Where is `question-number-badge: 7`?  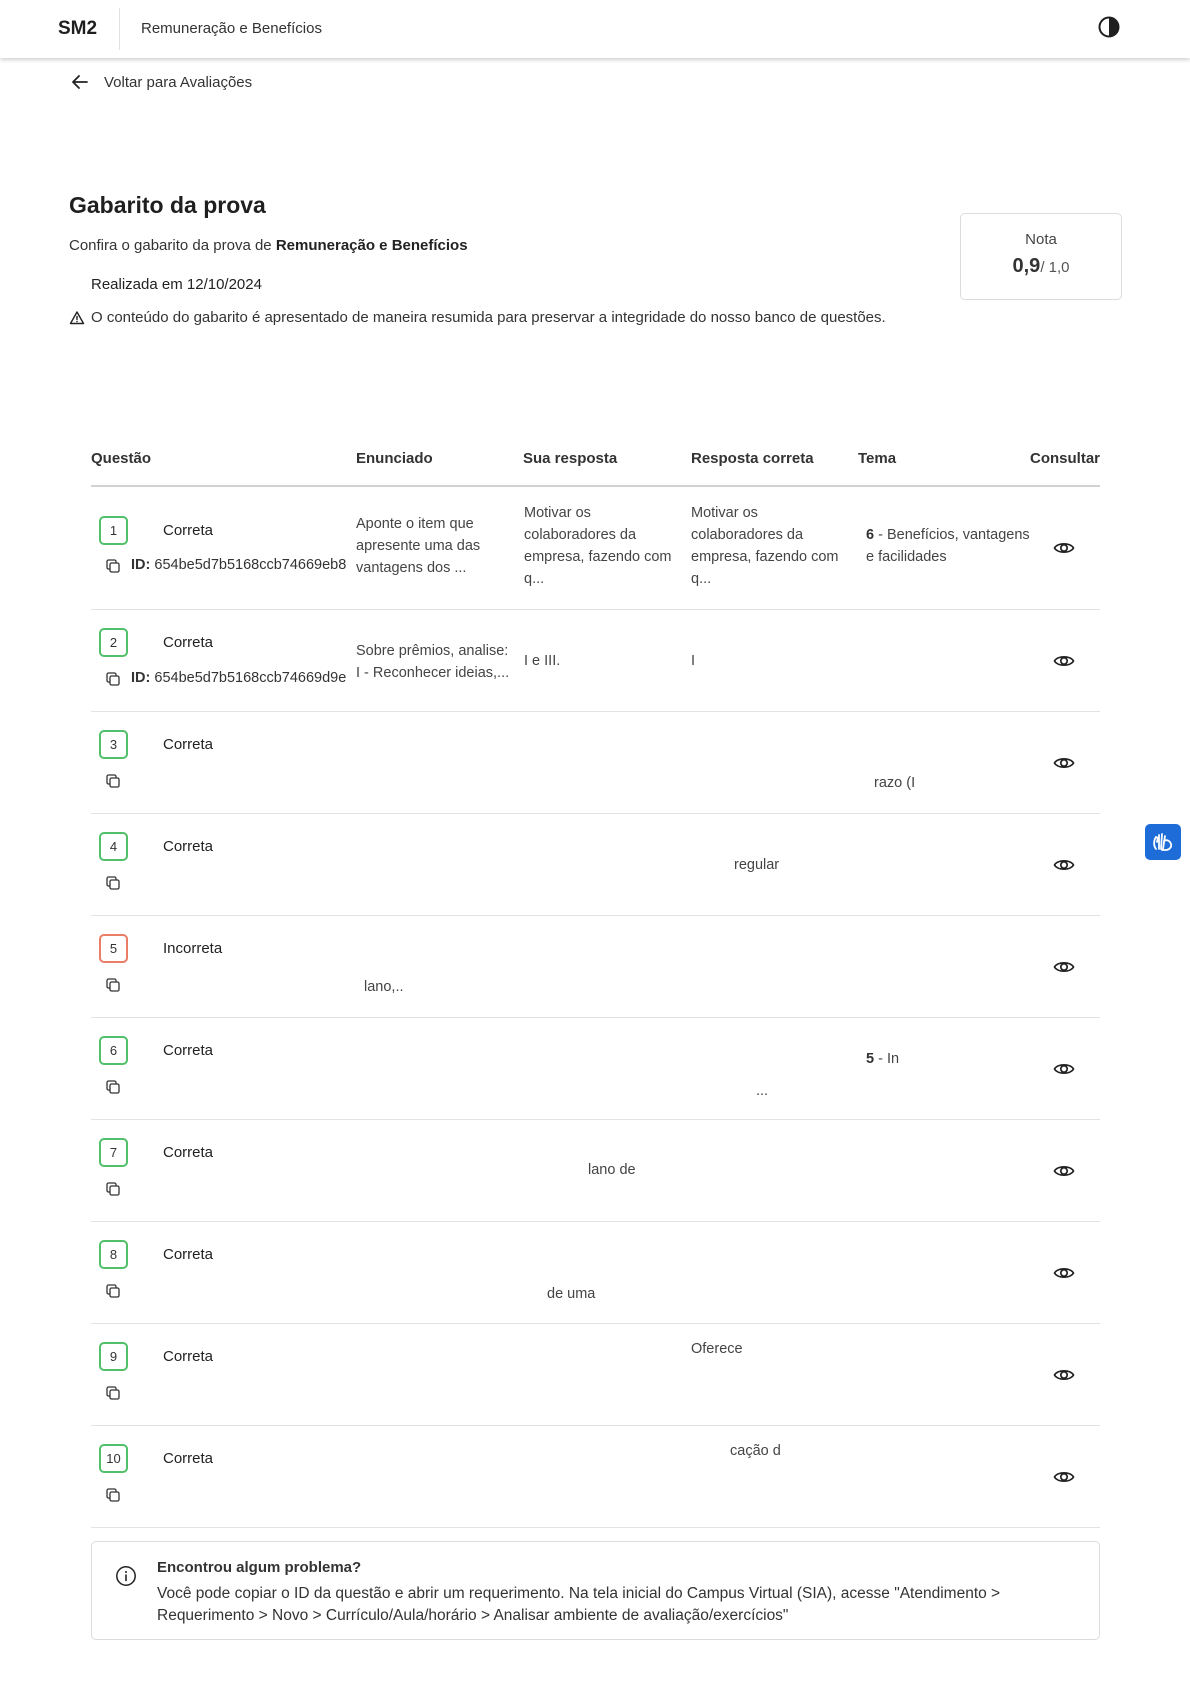 question-number-badge: 7 is located at coordinates (113, 1152).